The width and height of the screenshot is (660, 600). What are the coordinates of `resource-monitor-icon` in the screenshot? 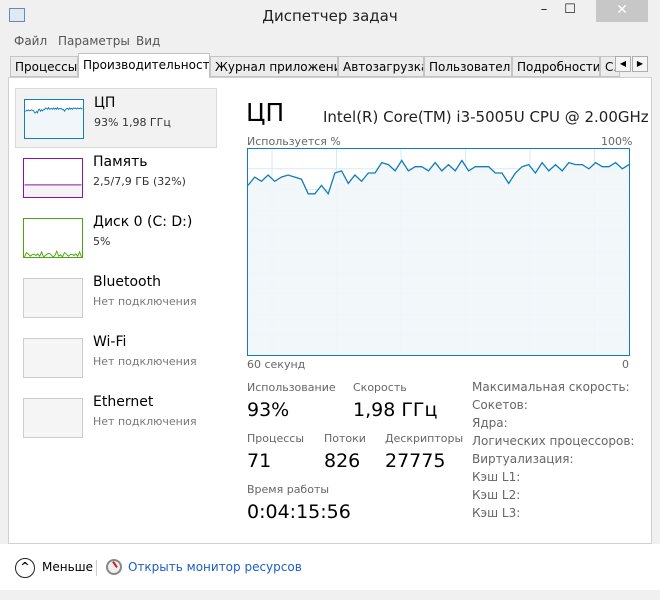 It's located at (114, 567).